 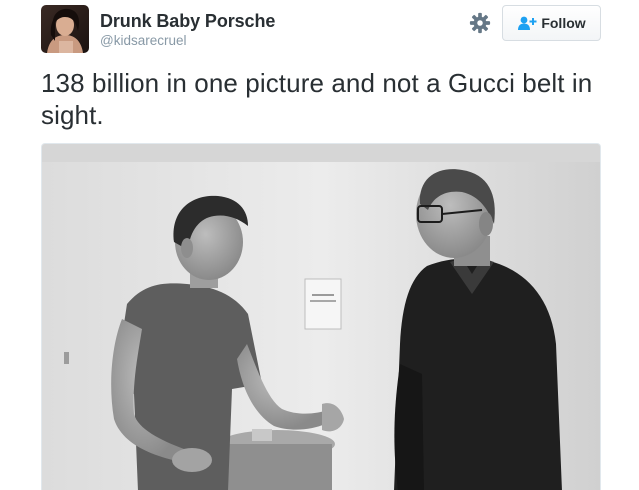 I want to click on gear-icon, so click(x=480, y=23).